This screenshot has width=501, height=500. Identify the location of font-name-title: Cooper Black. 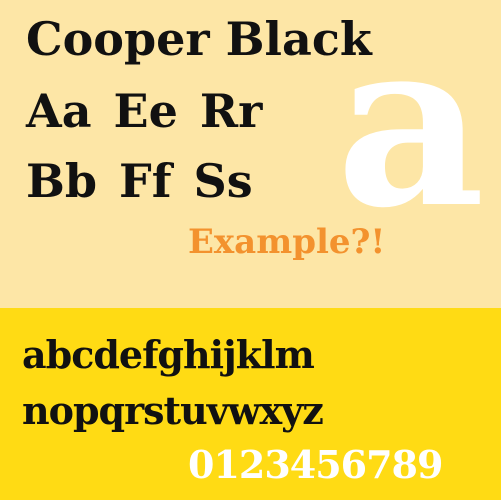
(199, 39).